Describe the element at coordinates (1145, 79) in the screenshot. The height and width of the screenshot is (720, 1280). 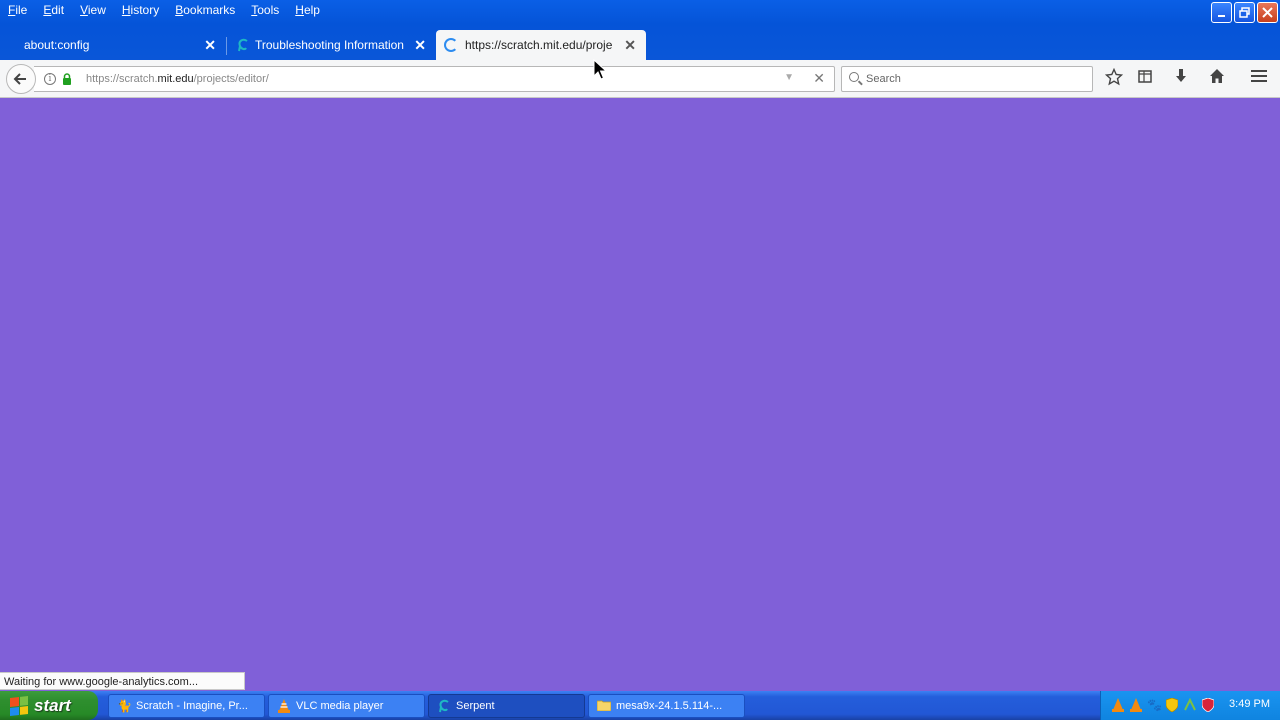
I see `bookmarks-menu-icon` at that location.